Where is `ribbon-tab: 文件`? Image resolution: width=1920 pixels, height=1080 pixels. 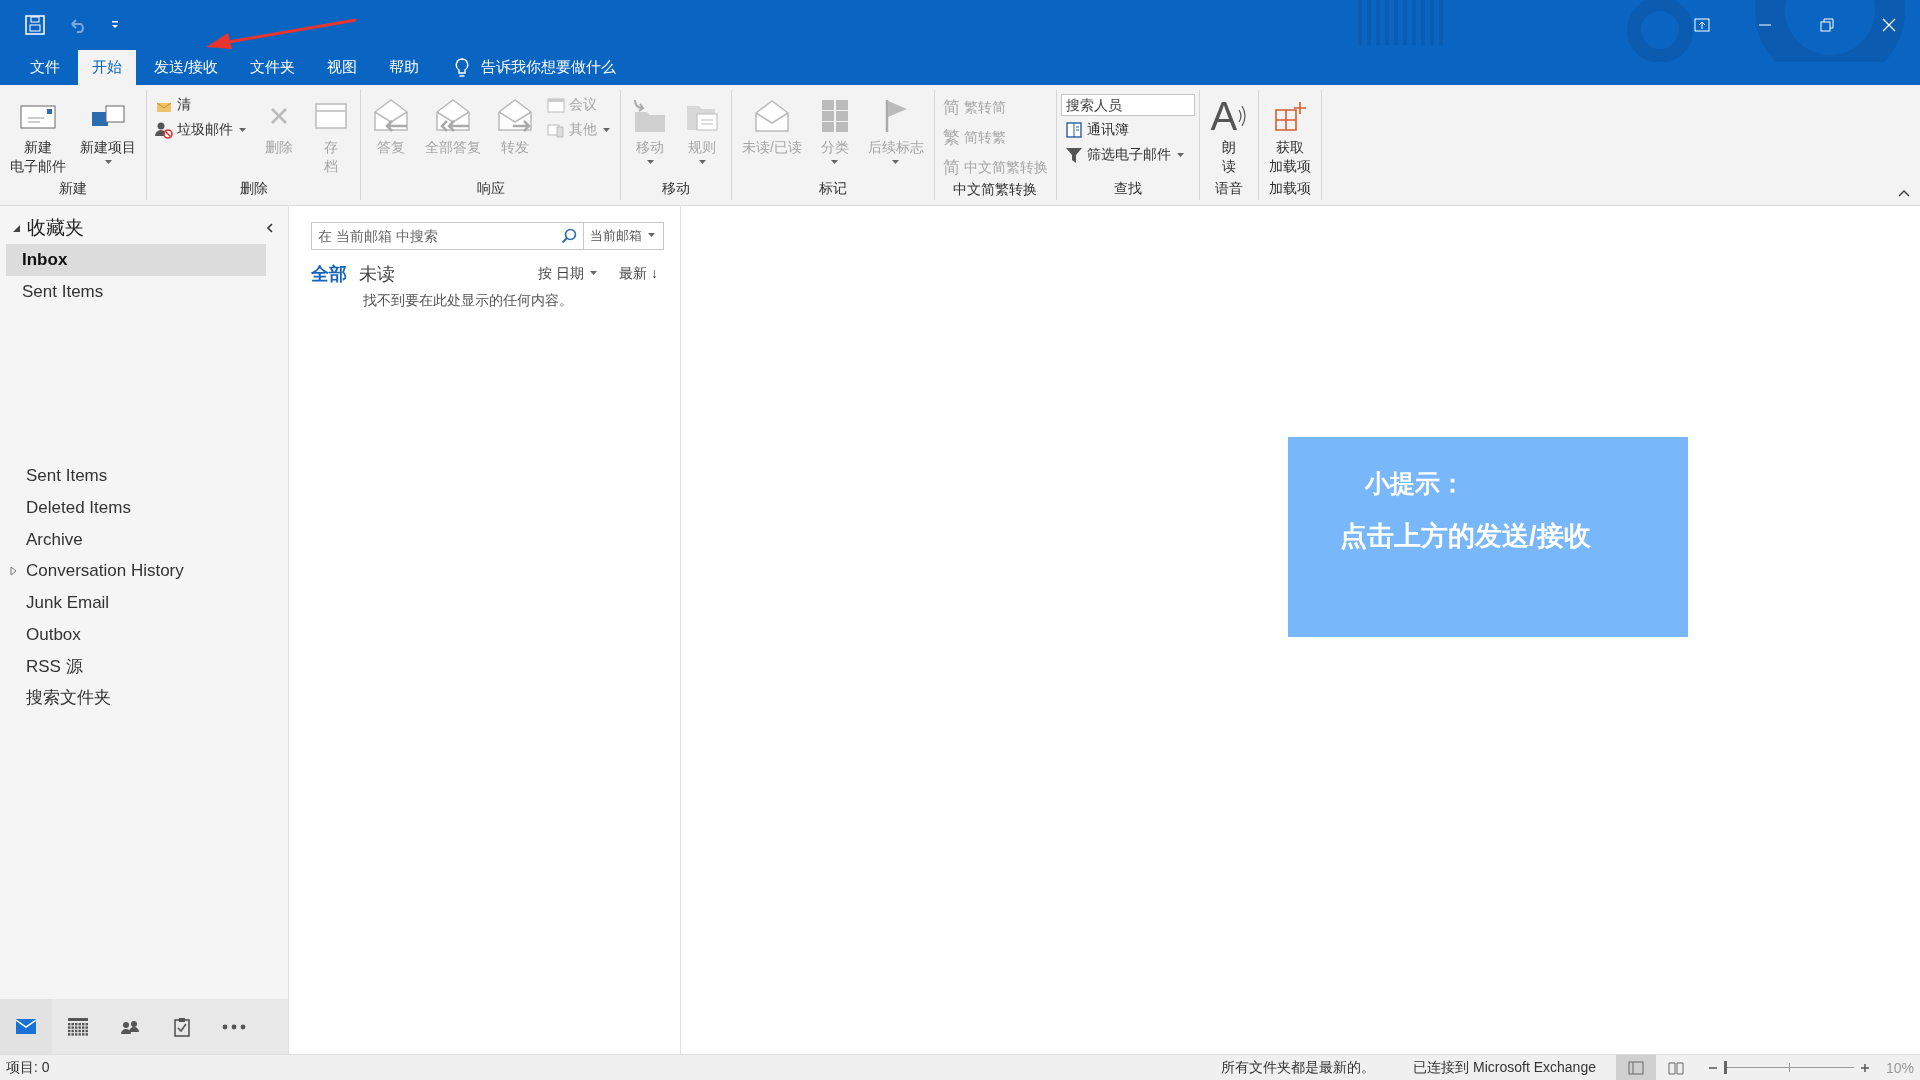 ribbon-tab: 文件 is located at coordinates (45, 67).